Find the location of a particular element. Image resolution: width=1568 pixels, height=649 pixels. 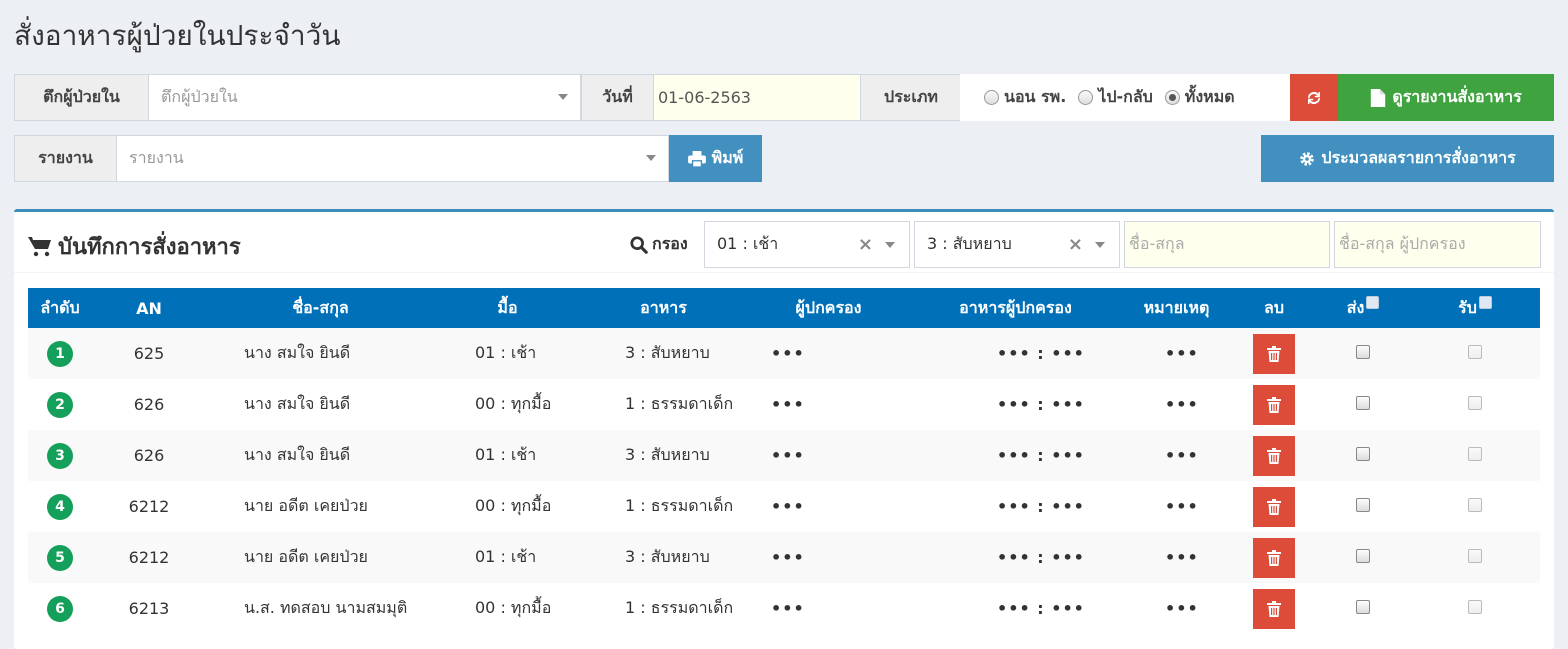

cell-no: 4 is located at coordinates (60, 506).